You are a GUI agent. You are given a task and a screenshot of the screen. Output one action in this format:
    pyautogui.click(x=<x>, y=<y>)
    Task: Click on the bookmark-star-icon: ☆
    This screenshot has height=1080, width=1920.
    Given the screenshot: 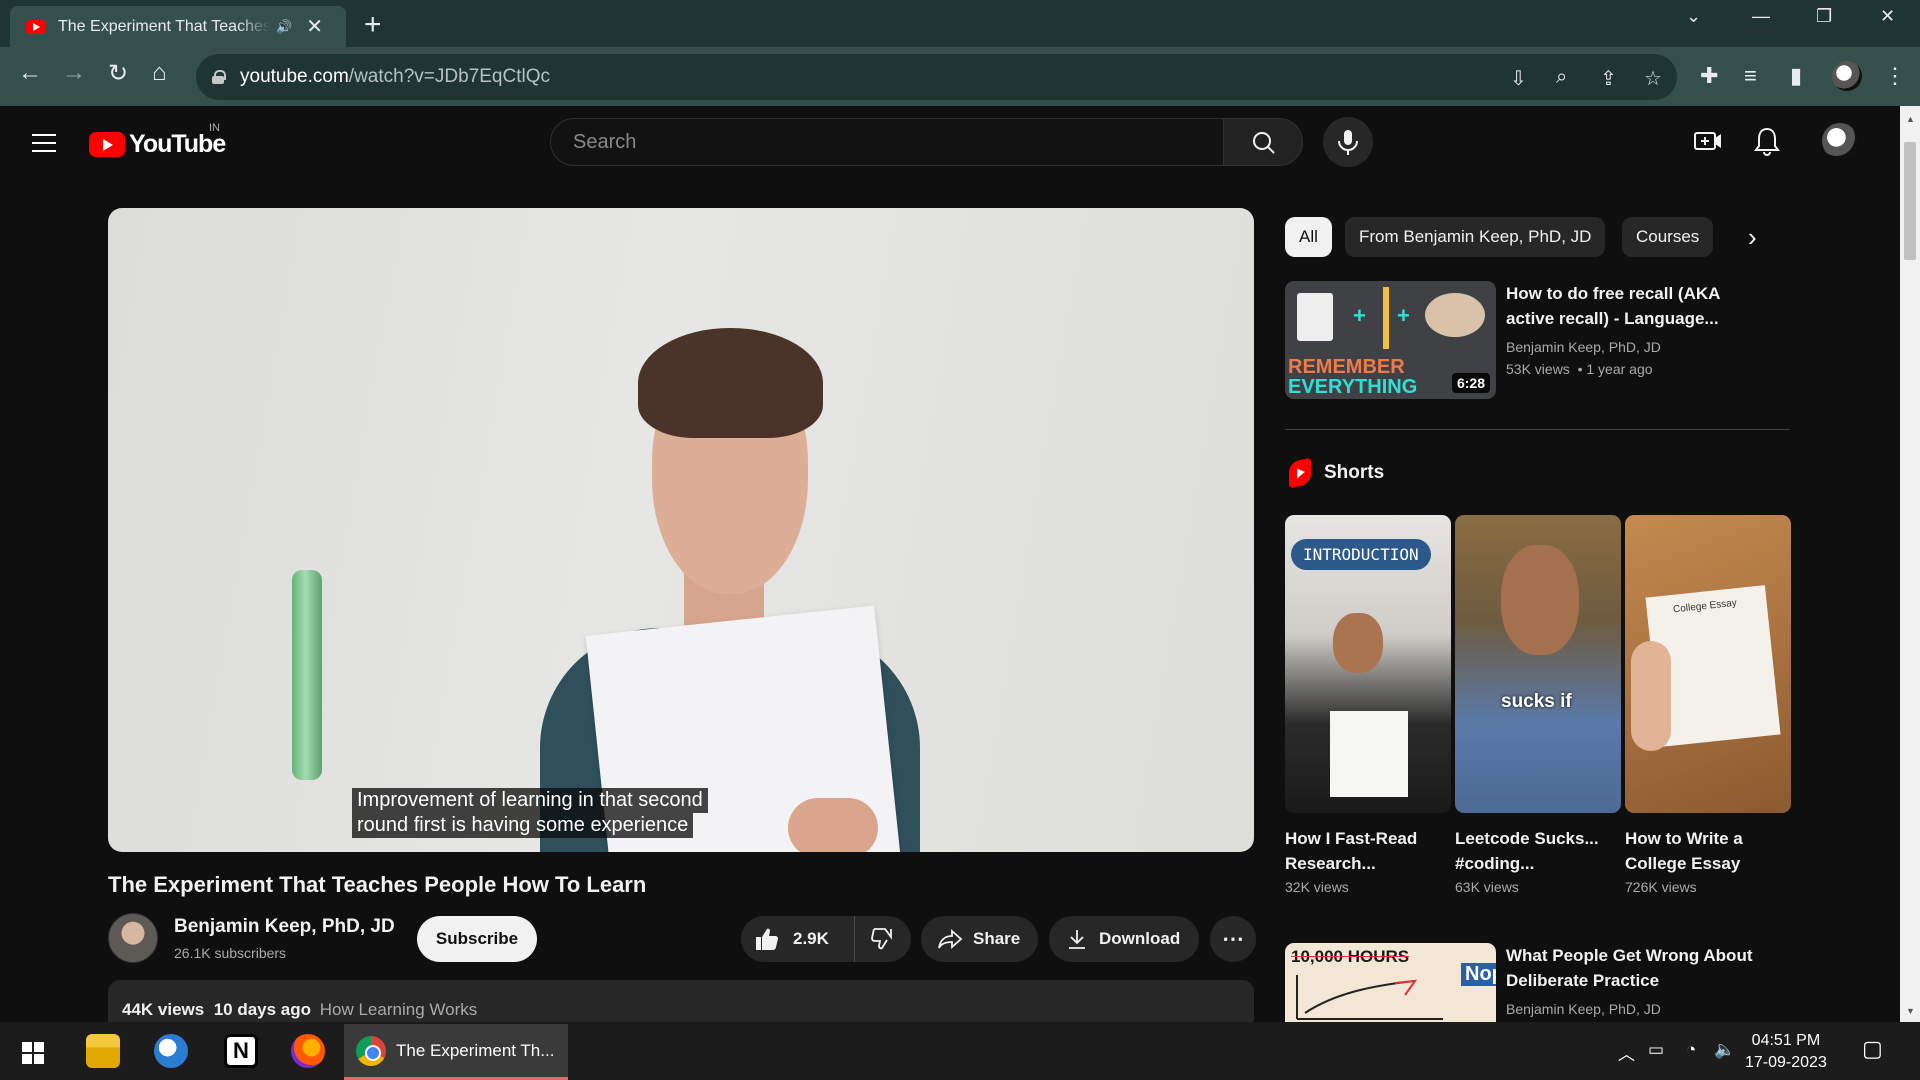 What is the action you would take?
    pyautogui.click(x=1653, y=78)
    